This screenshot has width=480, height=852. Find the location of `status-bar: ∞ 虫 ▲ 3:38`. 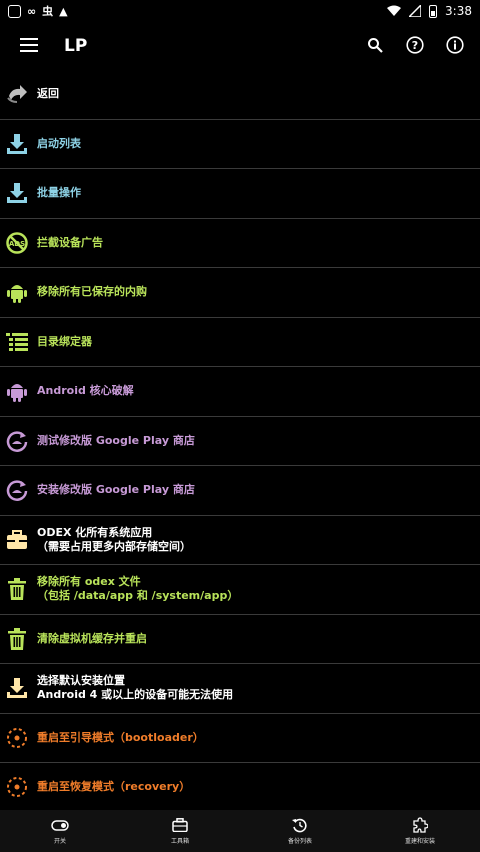

status-bar: ∞ 虫 ▲ 3:38 is located at coordinates (240, 11).